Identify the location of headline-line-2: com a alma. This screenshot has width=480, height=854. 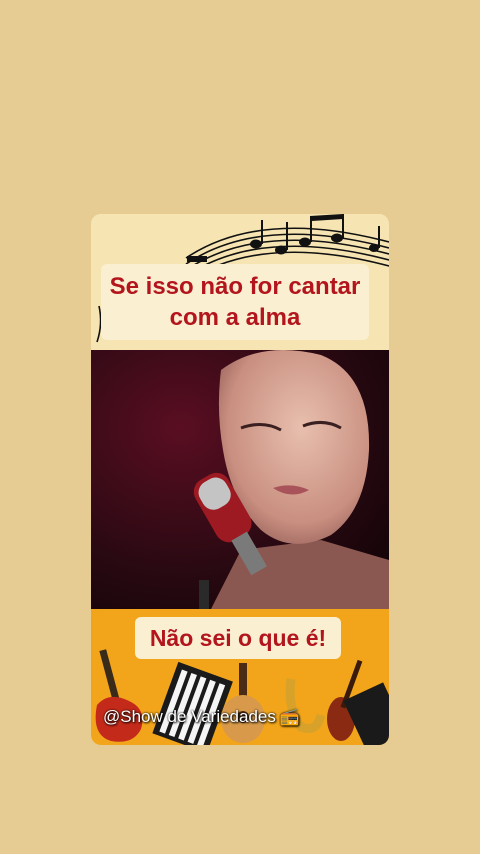
(235, 317).